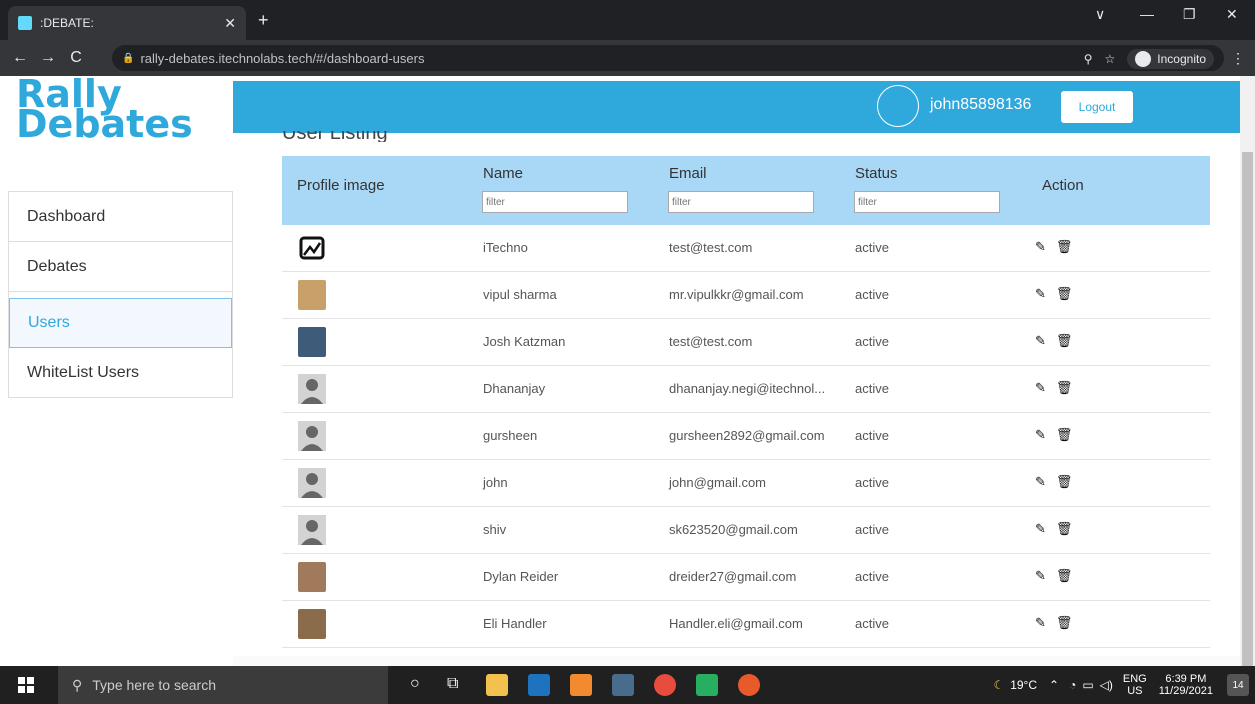 This screenshot has width=1255, height=704. What do you see at coordinates (120, 323) in the screenshot?
I see `sidebar-item-users: Users` at bounding box center [120, 323].